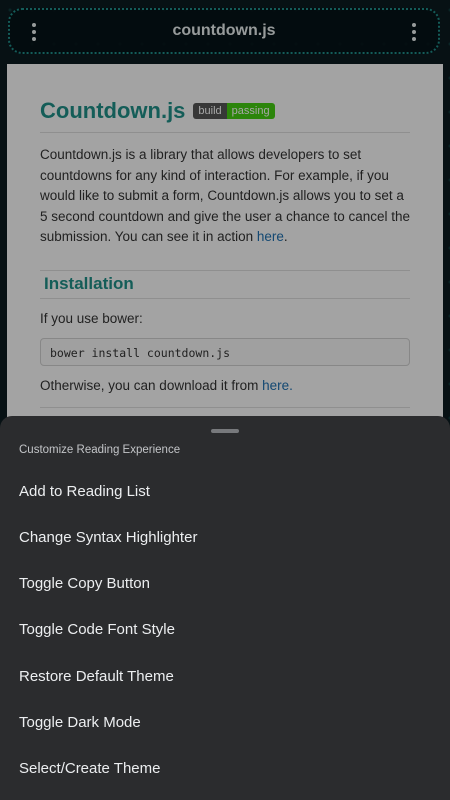 This screenshot has width=450, height=800. What do you see at coordinates (225, 537) in the screenshot?
I see `menu-item-change-syntax-highlighter: Change Syntax Highlighter` at bounding box center [225, 537].